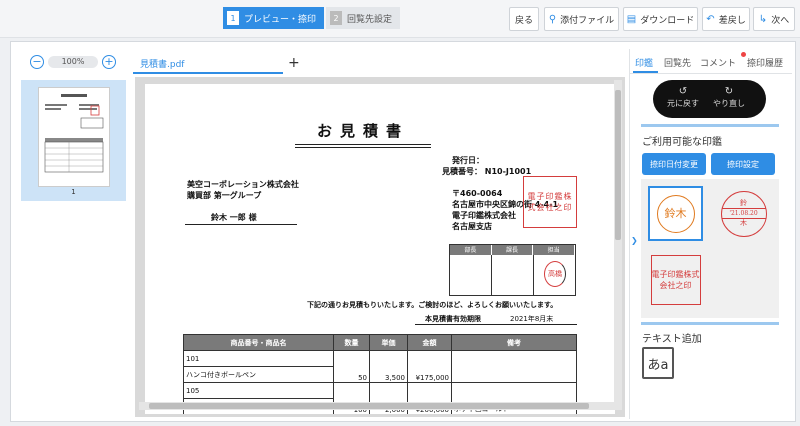 This screenshot has width=800, height=426. I want to click on product-code: 101, so click(258, 358).